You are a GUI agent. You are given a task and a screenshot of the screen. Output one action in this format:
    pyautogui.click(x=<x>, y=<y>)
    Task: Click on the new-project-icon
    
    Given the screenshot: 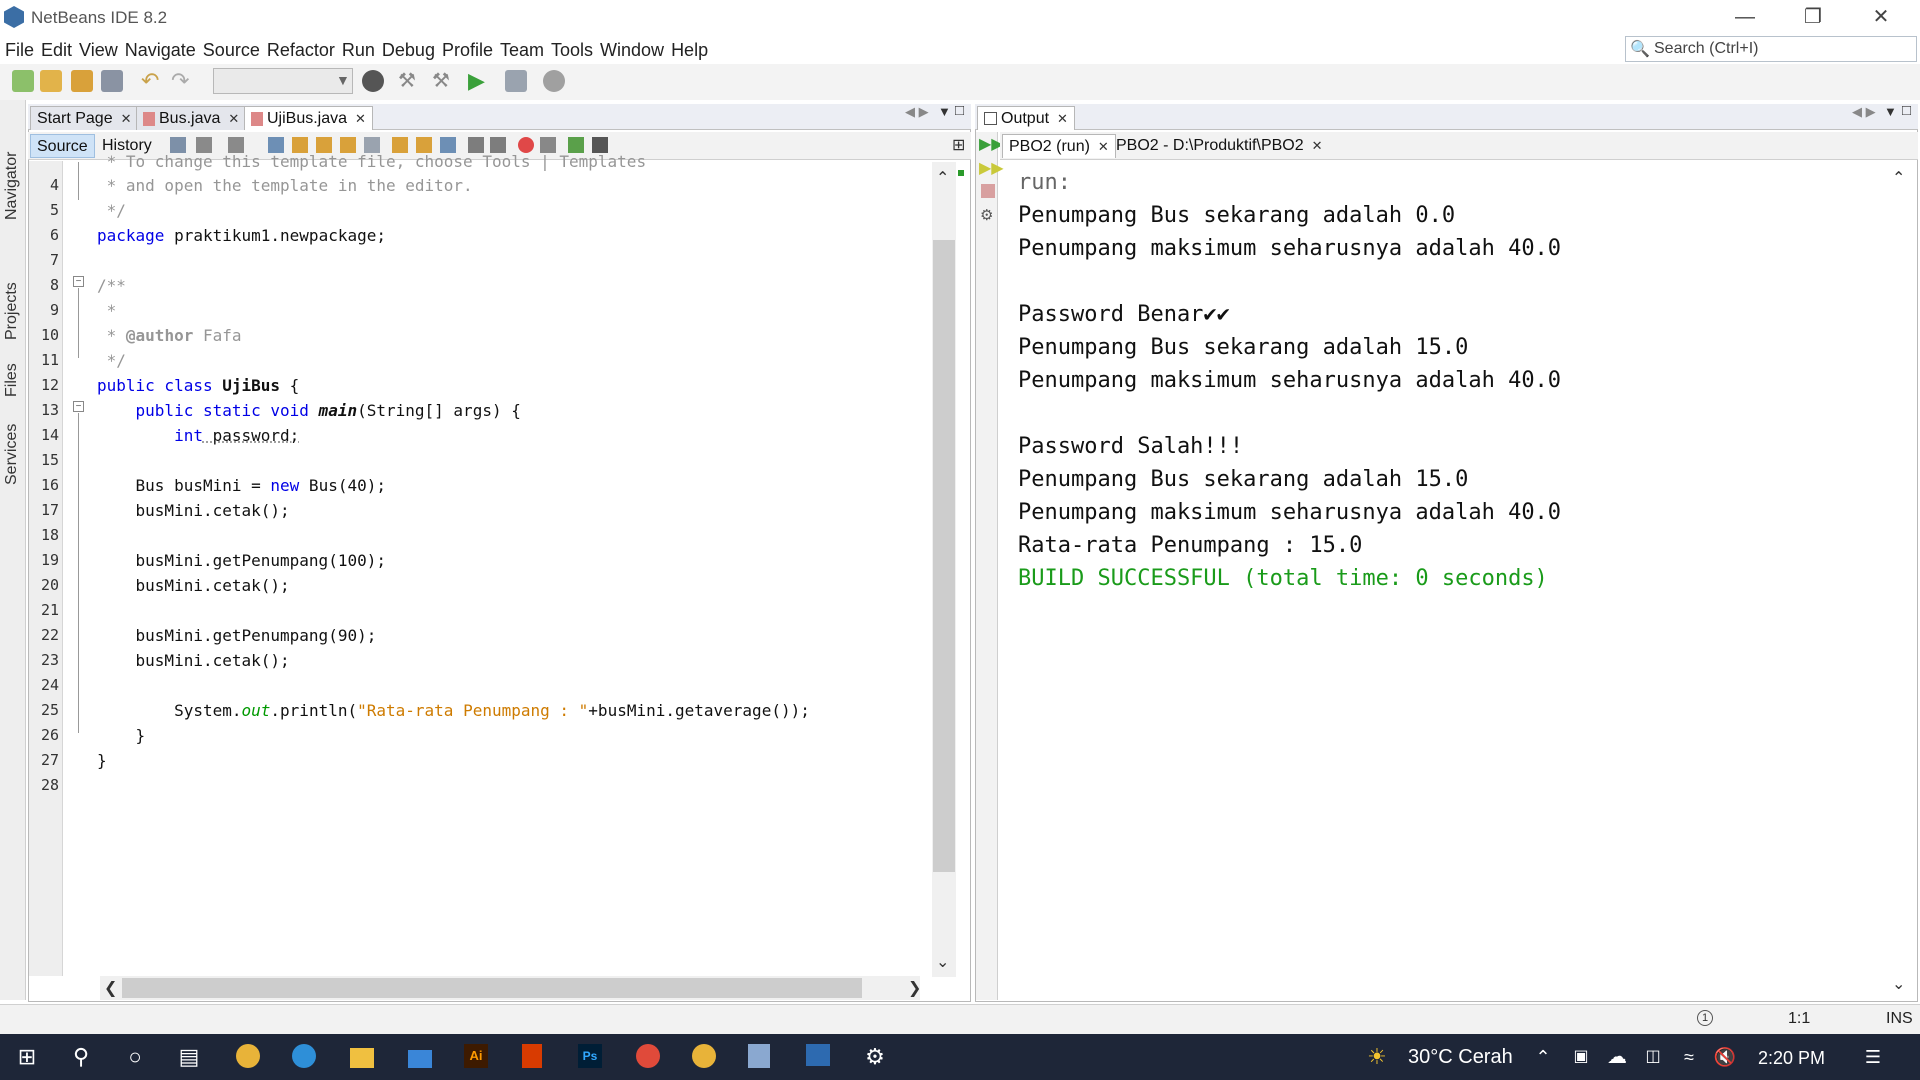 What is the action you would take?
    pyautogui.click(x=51, y=81)
    